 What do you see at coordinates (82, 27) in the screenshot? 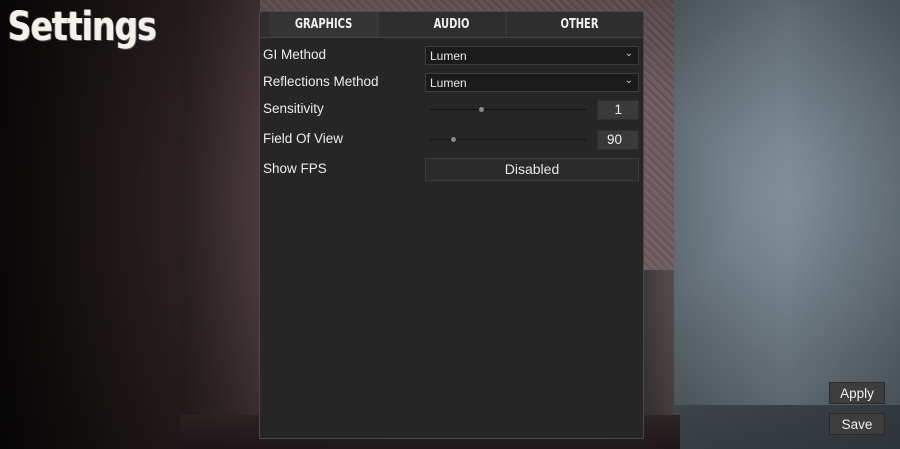
I see `page-title: Settings` at bounding box center [82, 27].